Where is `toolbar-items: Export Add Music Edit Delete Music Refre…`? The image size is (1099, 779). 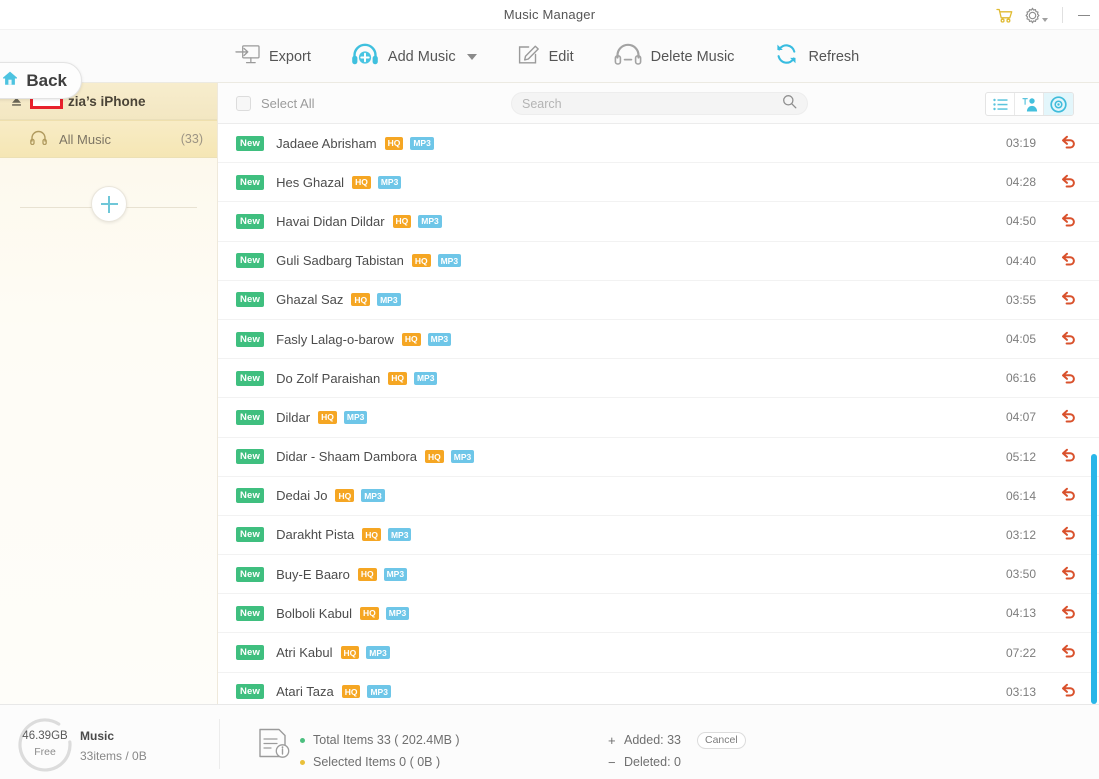
toolbar-items: Export Add Music Edit Delete Music Refre… is located at coordinates (547, 56).